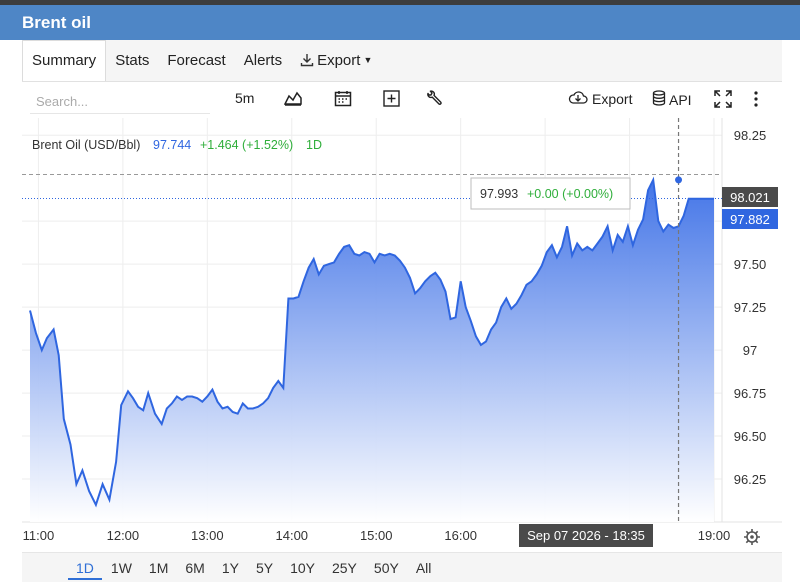 The height and width of the screenshot is (588, 800). Describe the element at coordinates (723, 99) in the screenshot. I see `fullscreen-icon` at that location.